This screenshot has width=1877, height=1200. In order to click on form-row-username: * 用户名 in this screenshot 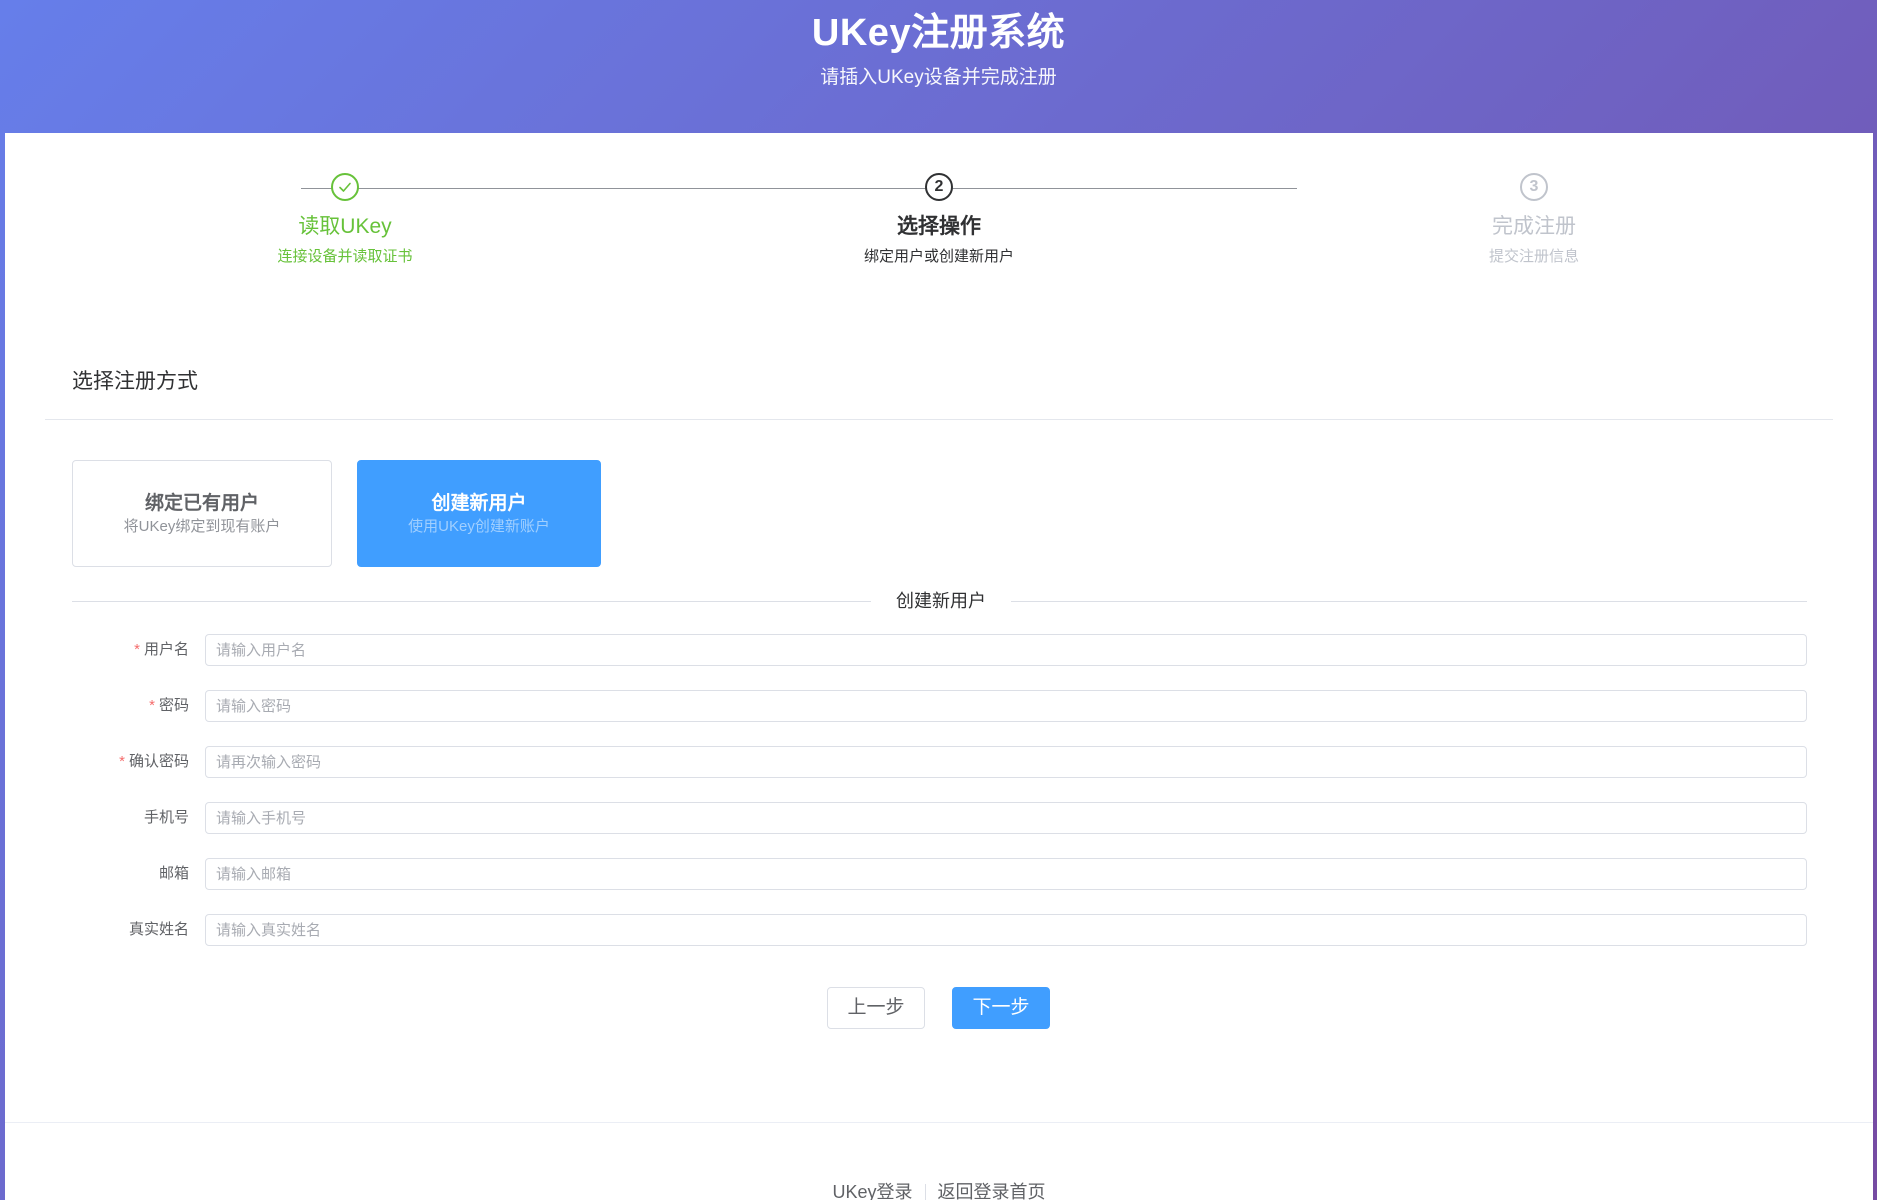, I will do `click(939, 650)`.